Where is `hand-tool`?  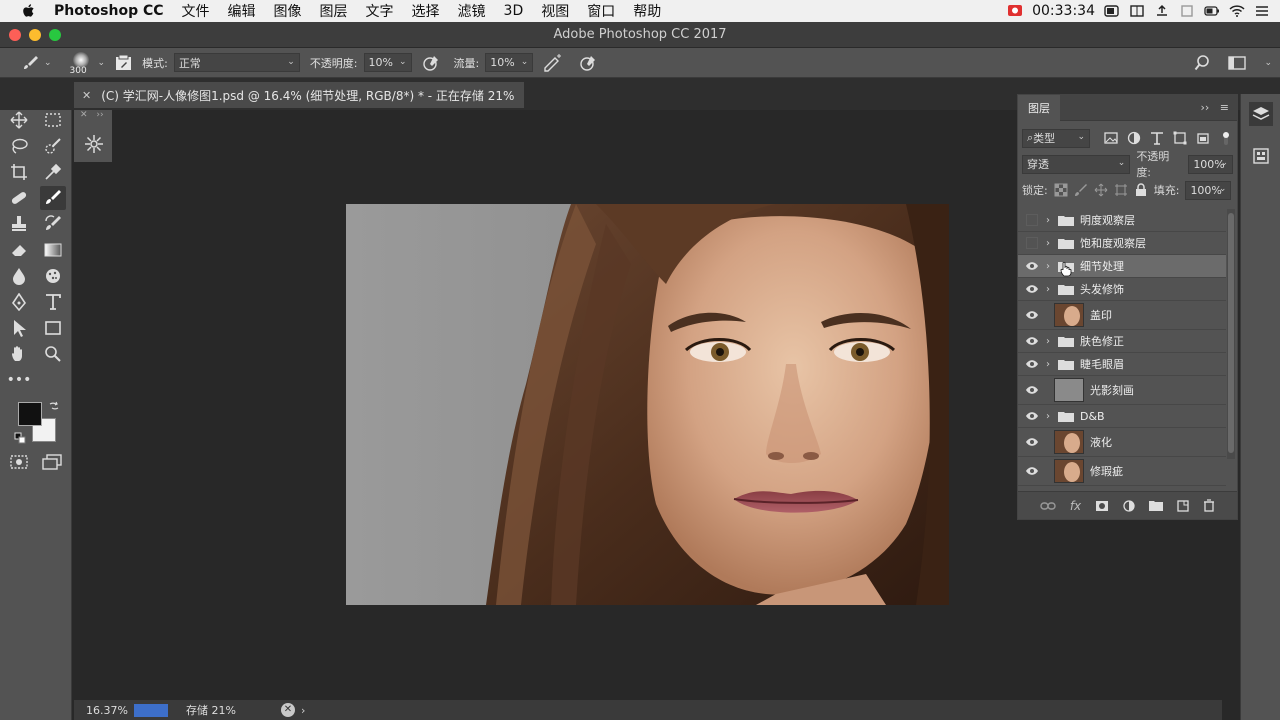
hand-tool is located at coordinates (19, 354).